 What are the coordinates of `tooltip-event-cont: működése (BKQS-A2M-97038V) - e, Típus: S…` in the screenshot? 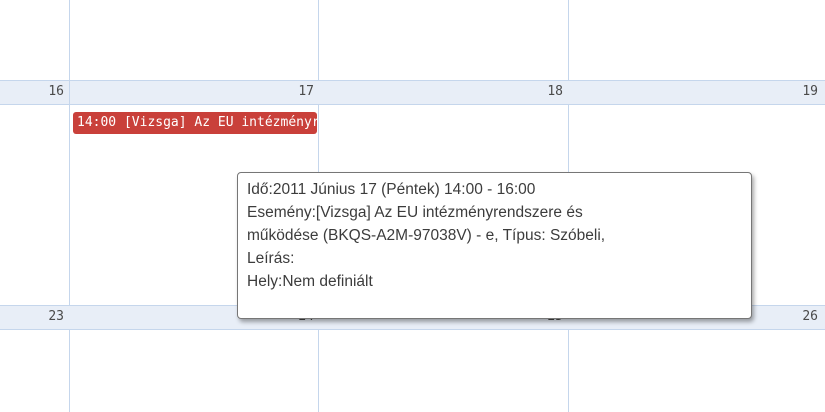 It's located at (426, 235).